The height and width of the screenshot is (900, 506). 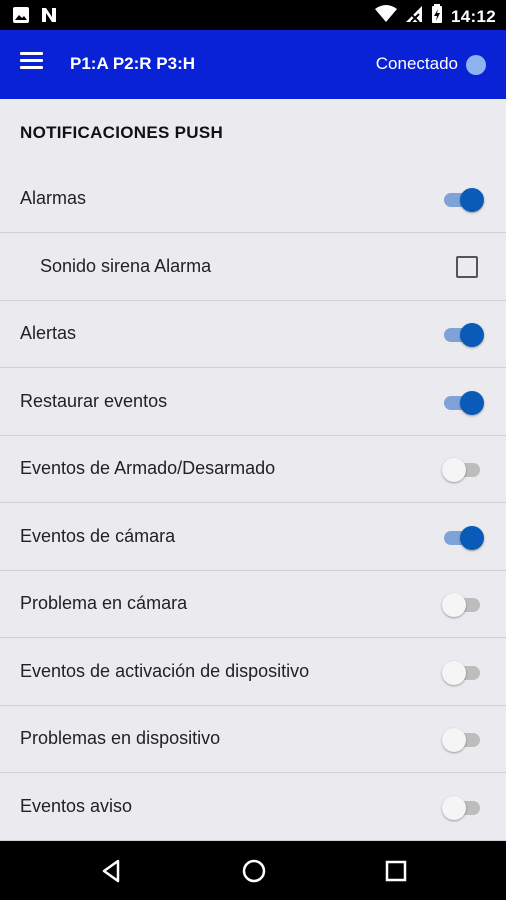 I want to click on signal-icon, so click(x=414, y=16).